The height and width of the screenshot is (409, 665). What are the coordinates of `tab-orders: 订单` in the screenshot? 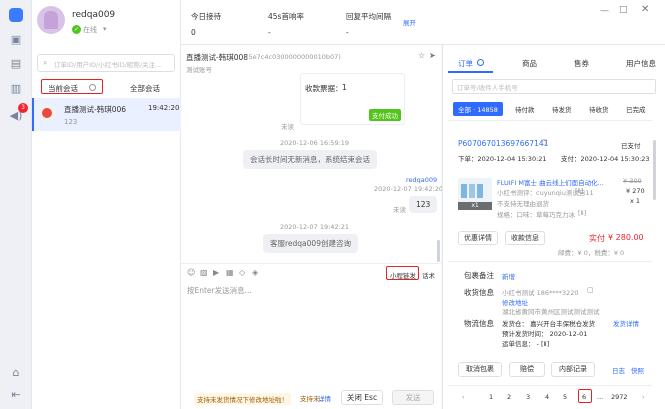 It's located at (465, 63).